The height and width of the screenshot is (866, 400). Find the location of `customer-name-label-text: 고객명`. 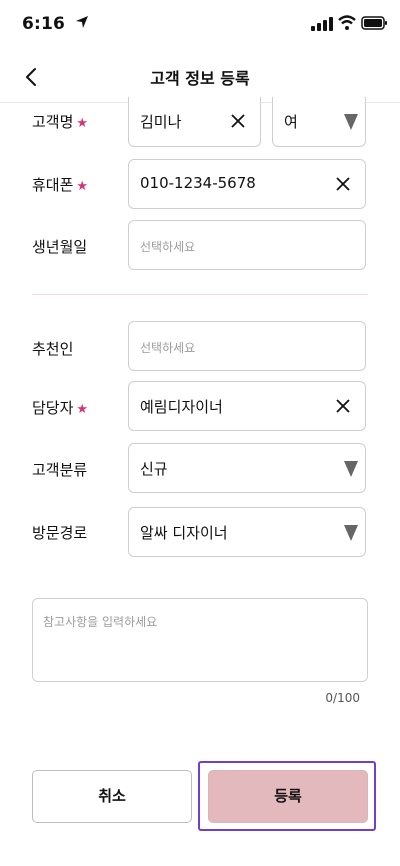

customer-name-label-text: 고객명 is located at coordinates (53, 122).